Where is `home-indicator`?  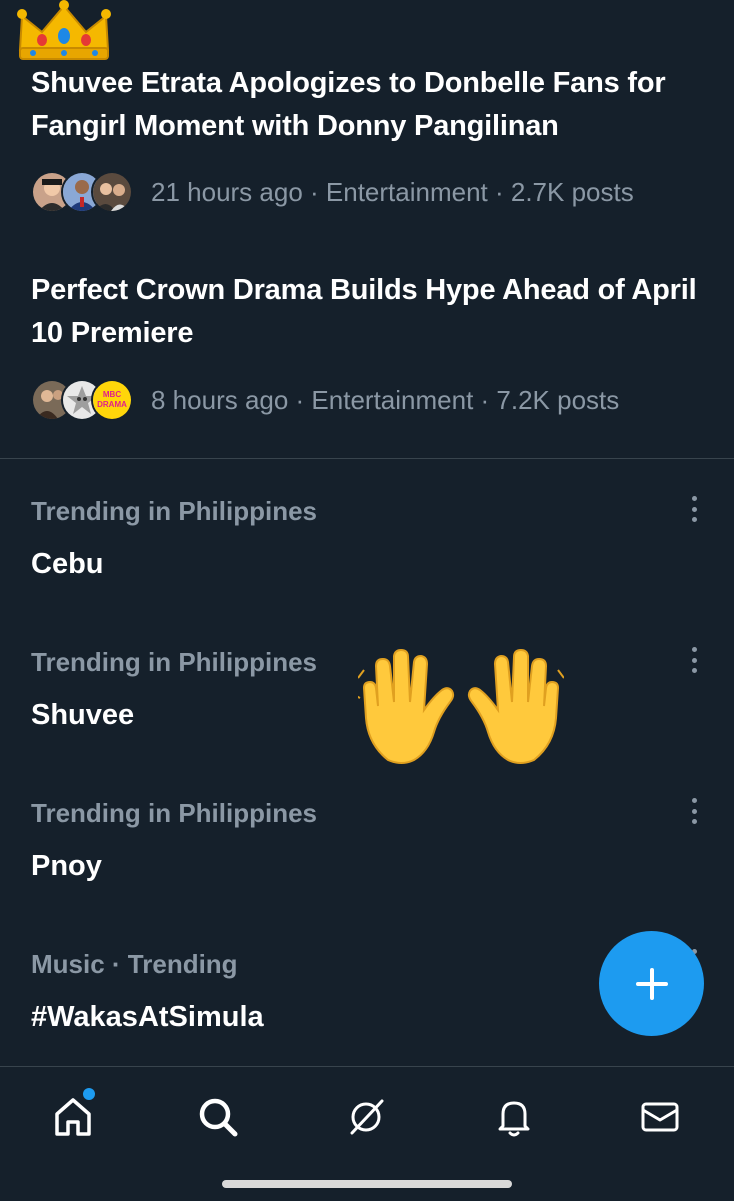 home-indicator is located at coordinates (367, 1184).